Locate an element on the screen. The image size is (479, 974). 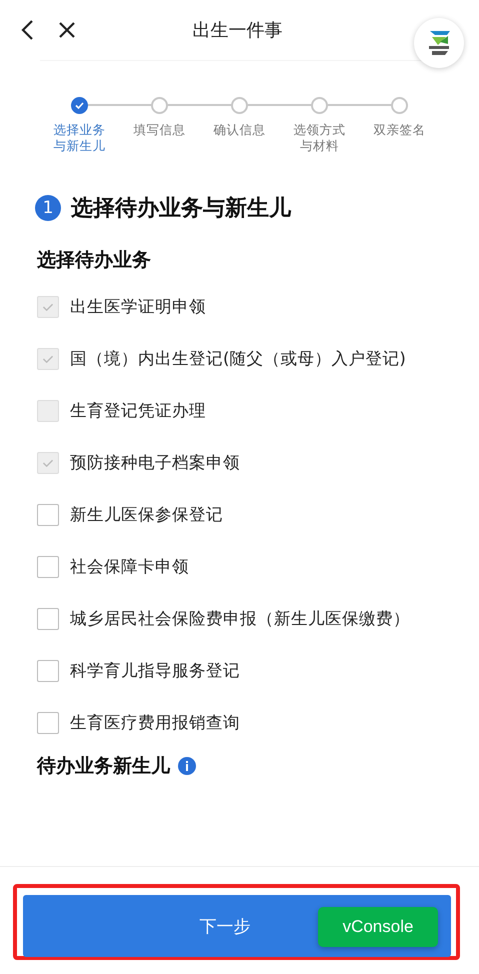
step-label: 确认信息 is located at coordinates (239, 130).